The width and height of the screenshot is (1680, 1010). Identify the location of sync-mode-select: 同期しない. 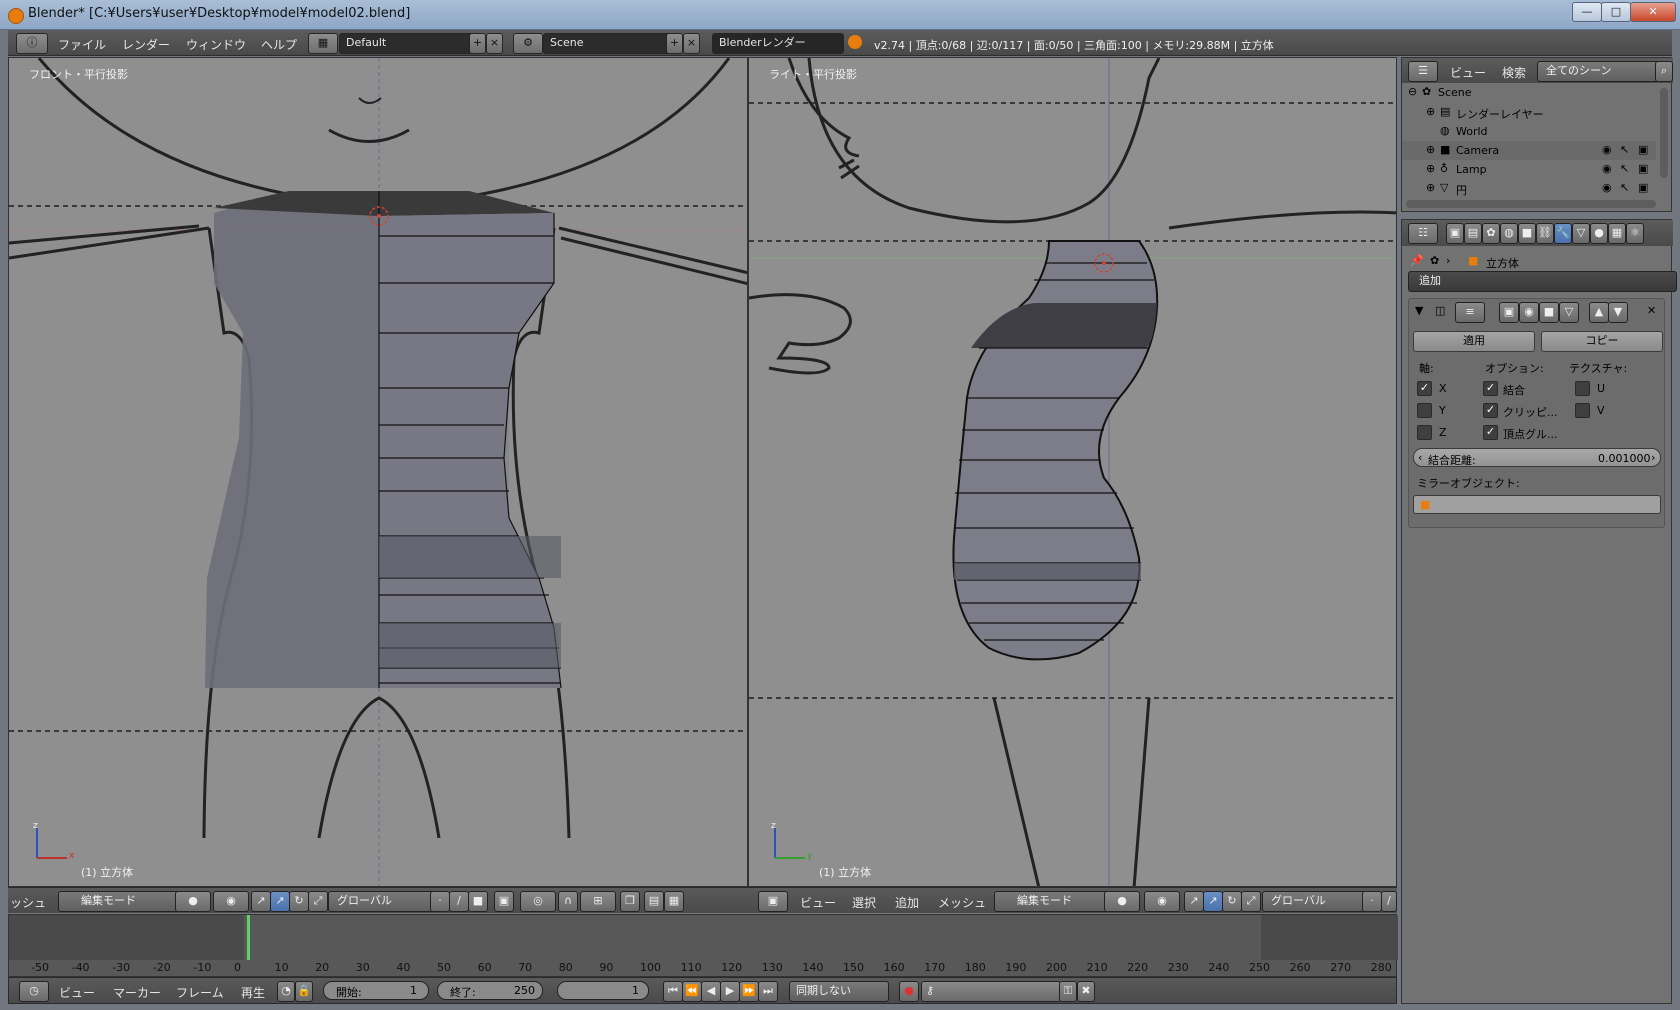
(839, 991).